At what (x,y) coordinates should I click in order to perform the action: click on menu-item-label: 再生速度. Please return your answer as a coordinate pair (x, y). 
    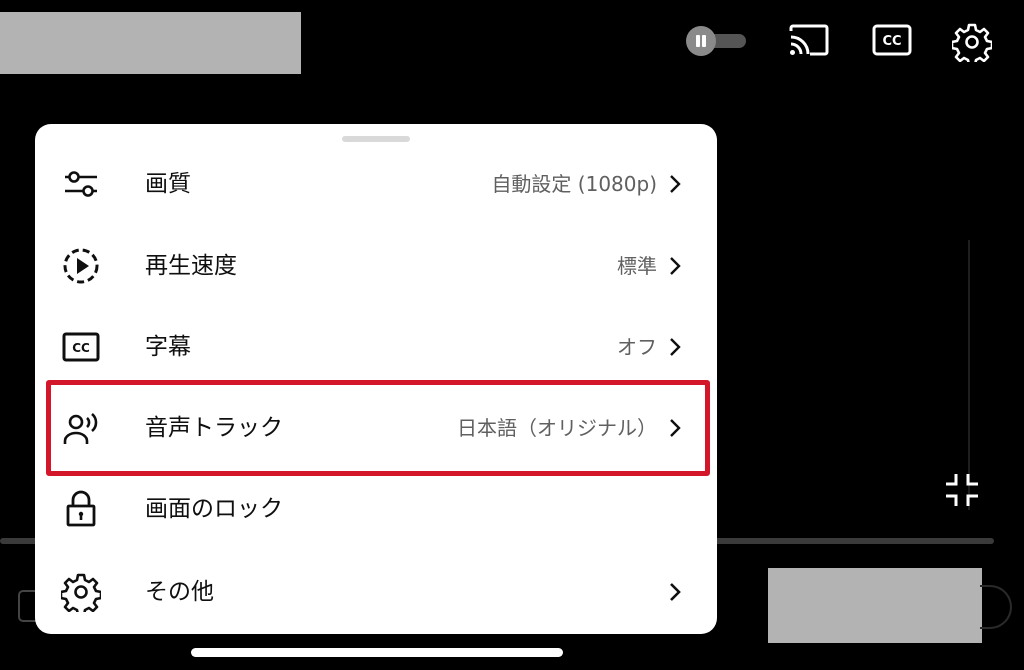
    Looking at the image, I should click on (191, 266).